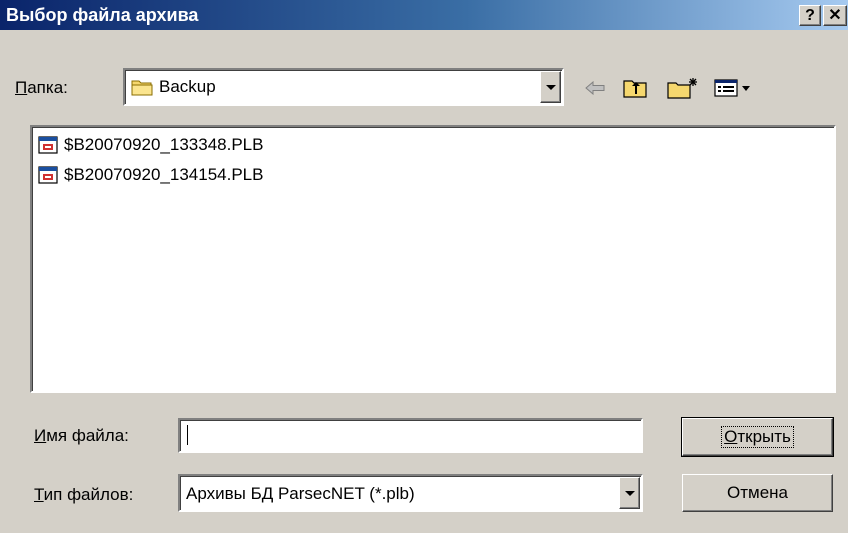  I want to click on close-icon: ✕, so click(835, 15).